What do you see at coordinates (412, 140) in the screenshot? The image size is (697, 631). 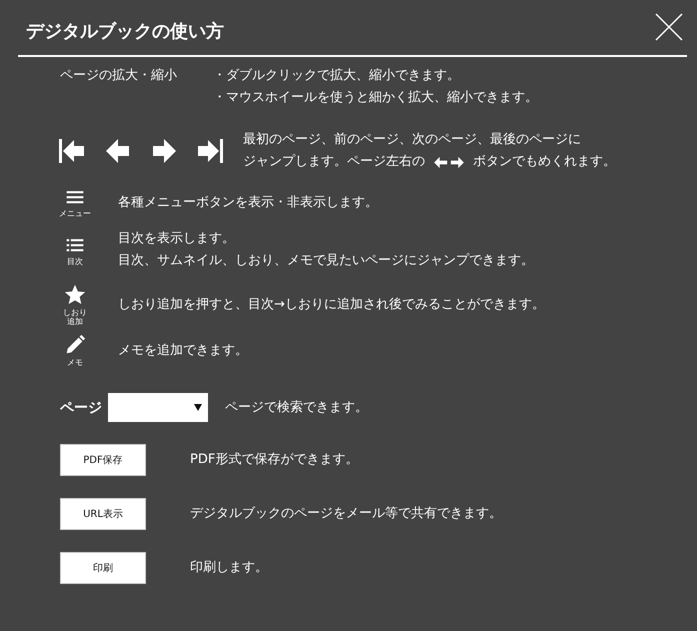 I see `description-text: 最初のページ、前のページ、次のページ、最後のページに` at bounding box center [412, 140].